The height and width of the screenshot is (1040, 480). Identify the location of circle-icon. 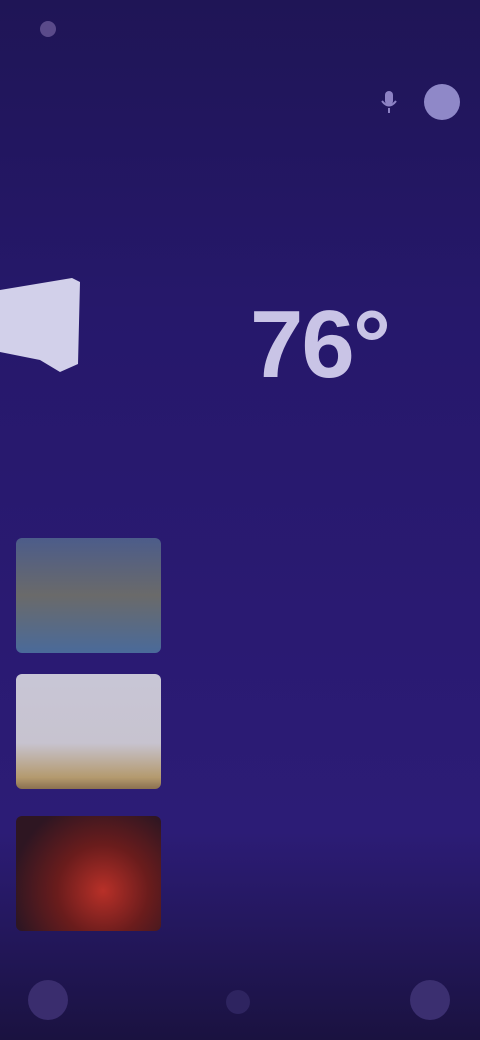
(238, 1002).